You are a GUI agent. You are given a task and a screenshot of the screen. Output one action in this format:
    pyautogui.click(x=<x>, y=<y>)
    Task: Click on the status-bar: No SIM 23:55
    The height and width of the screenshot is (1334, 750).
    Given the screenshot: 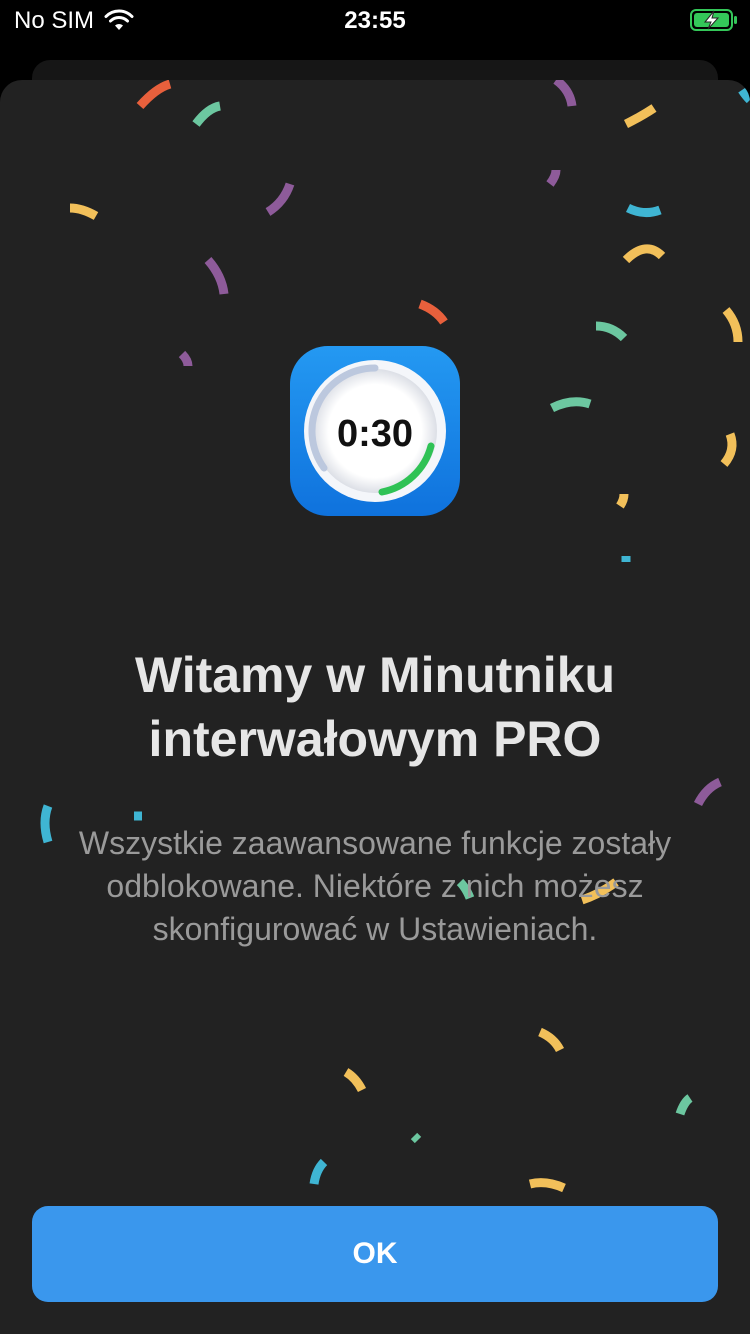 What is the action you would take?
    pyautogui.click(x=375, y=20)
    